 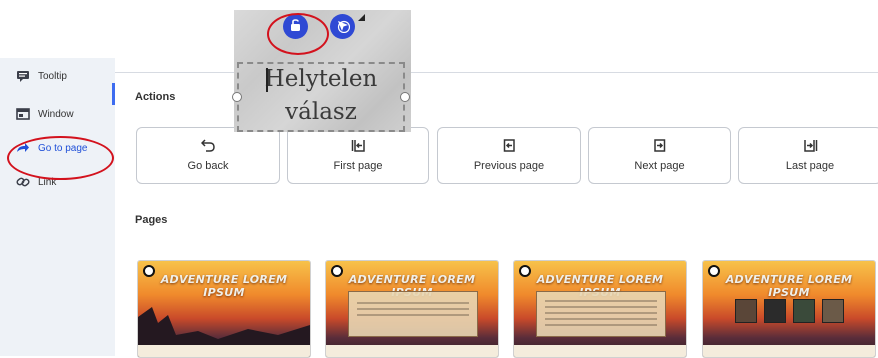 I want to click on go-back-button: Go back, so click(x=208, y=155).